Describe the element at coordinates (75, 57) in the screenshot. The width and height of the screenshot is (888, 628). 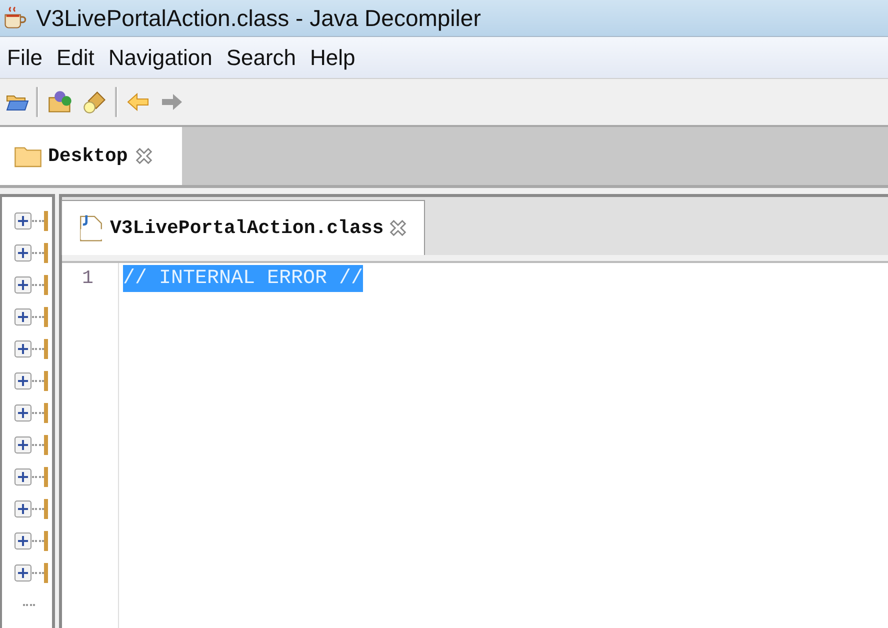
I see `menu-item: Edit` at that location.